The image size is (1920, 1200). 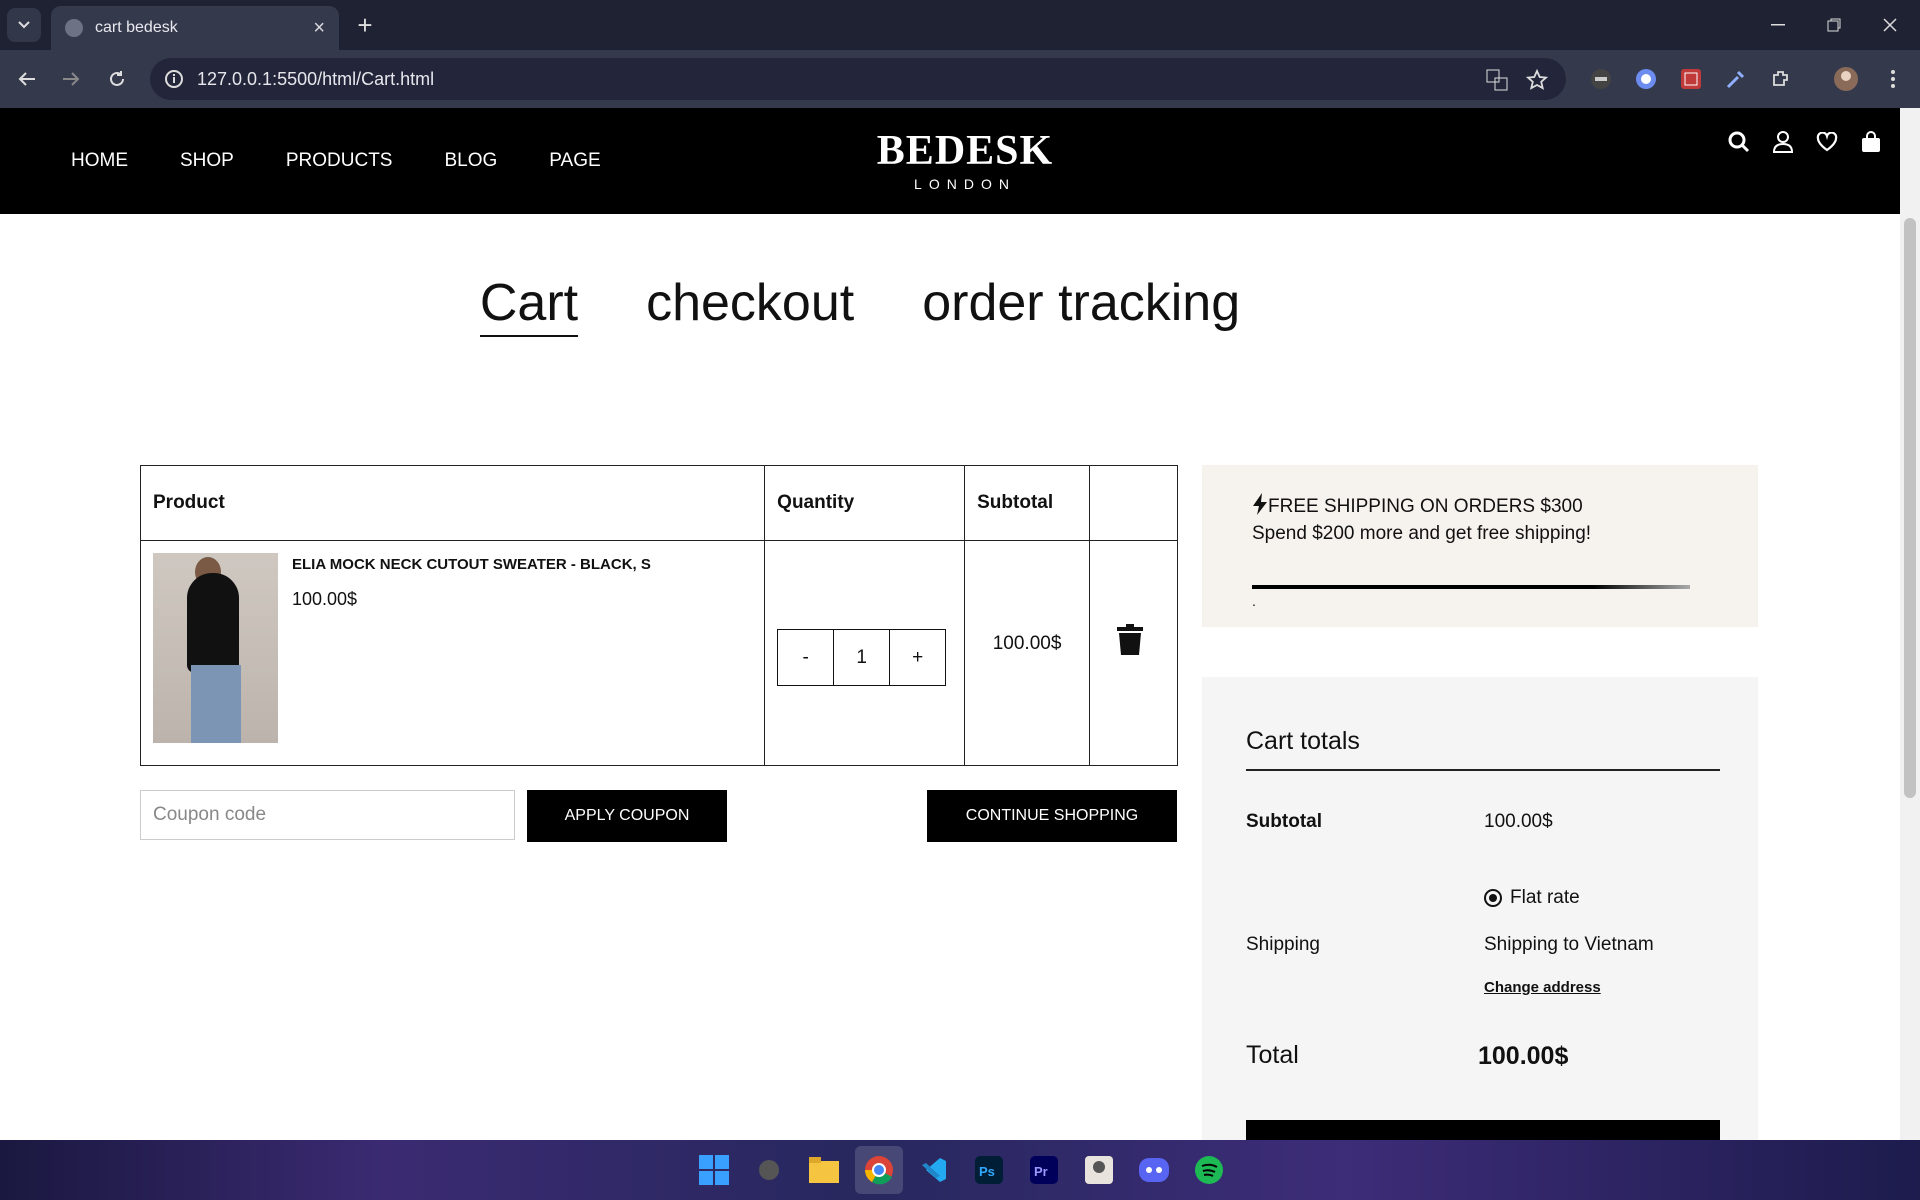 What do you see at coordinates (325, 599) in the screenshot?
I see `product-price: 100.00$` at bounding box center [325, 599].